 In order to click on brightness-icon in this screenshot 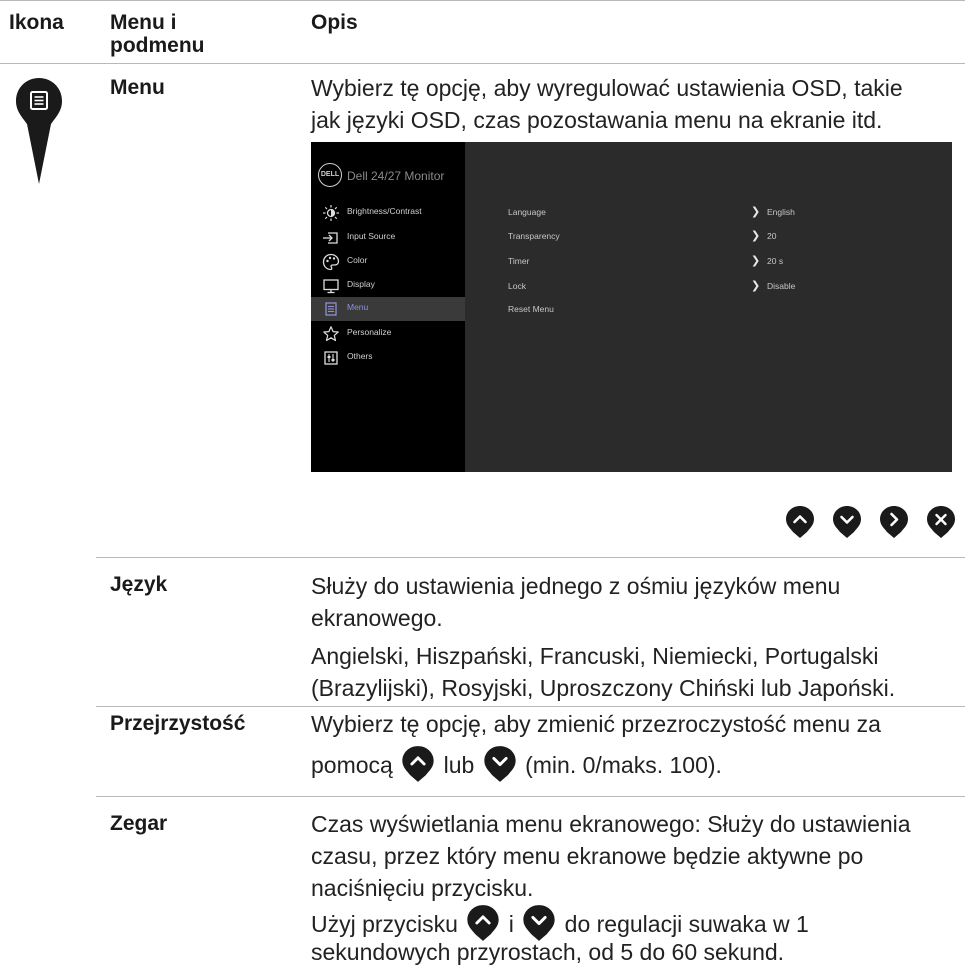, I will do `click(331, 213)`.